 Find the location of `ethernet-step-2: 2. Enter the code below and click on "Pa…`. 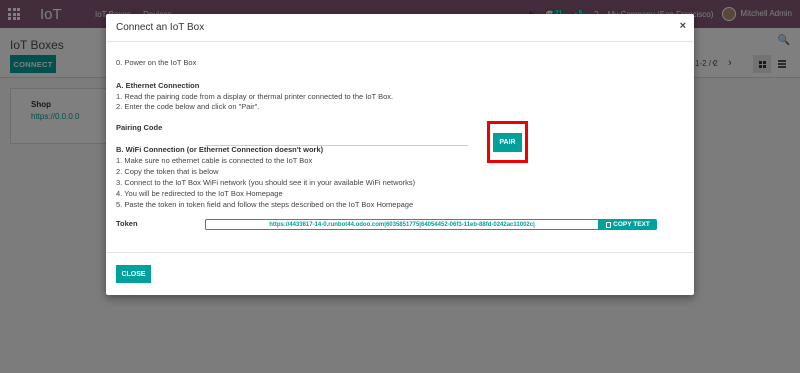

ethernet-step-2: 2. Enter the code below and click on "Pa… is located at coordinates (188, 106).